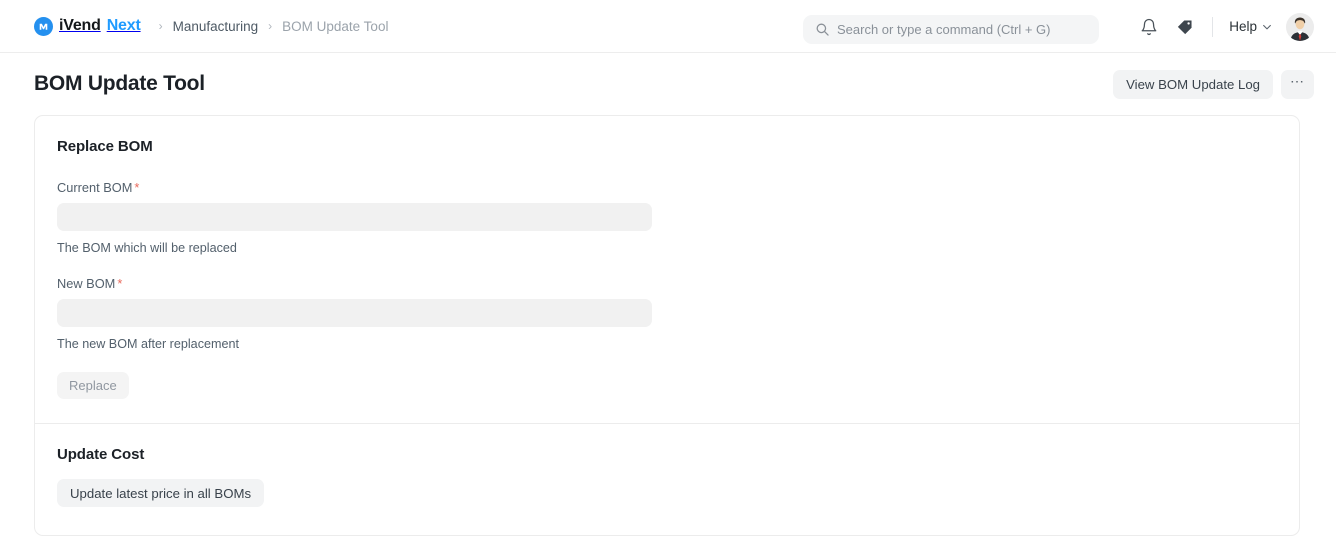  Describe the element at coordinates (1267, 26) in the screenshot. I see `chevron-down-icon` at that location.